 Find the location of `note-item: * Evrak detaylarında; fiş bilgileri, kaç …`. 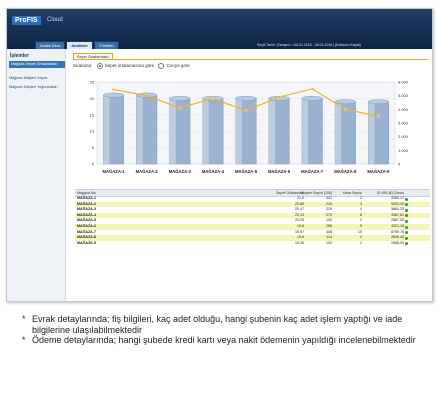

note-item: * Evrak detaylarında; fiş bilgileri, kaç … is located at coordinates (222, 324).